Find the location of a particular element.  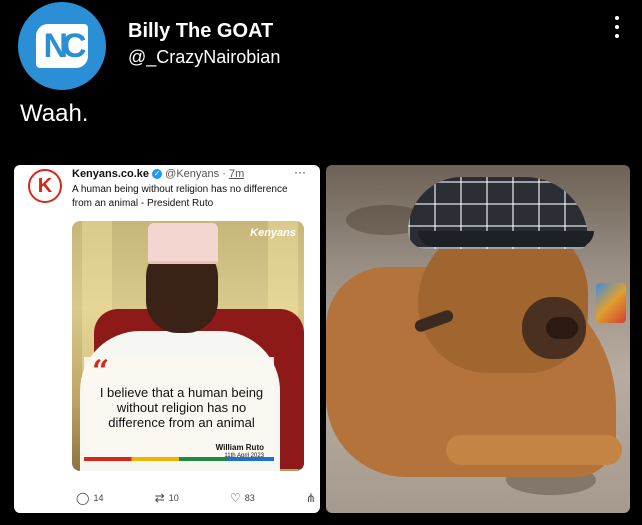

reply-icon: ◯ is located at coordinates (83, 498).